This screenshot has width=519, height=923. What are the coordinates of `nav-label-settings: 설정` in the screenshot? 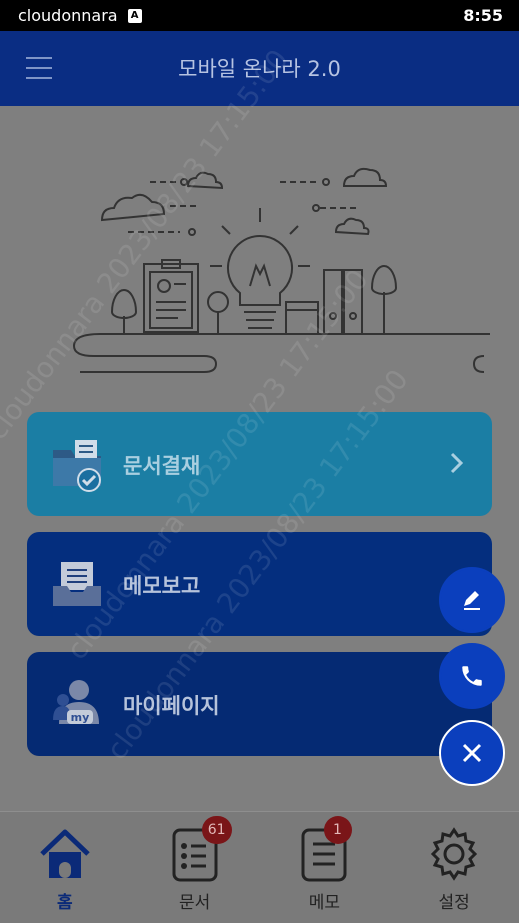 It's located at (454, 903).